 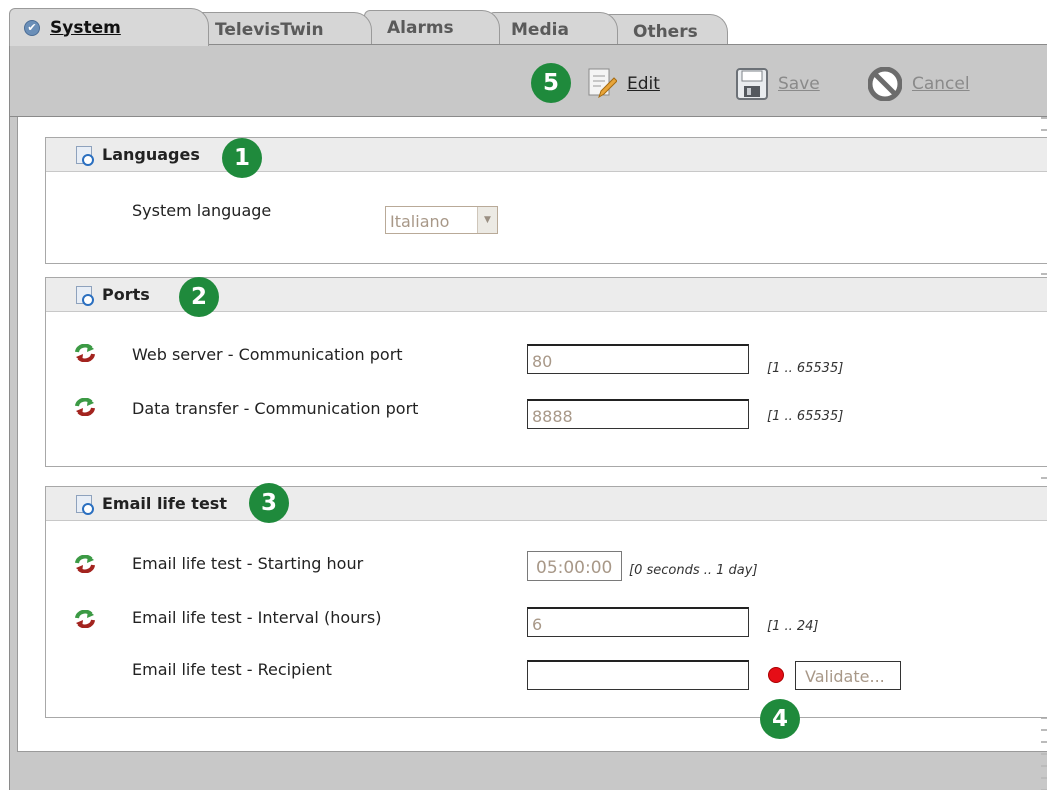 I want to click on tab-bar: Others Media Alarms TelevisTwin ✔ System, so click(x=523, y=24).